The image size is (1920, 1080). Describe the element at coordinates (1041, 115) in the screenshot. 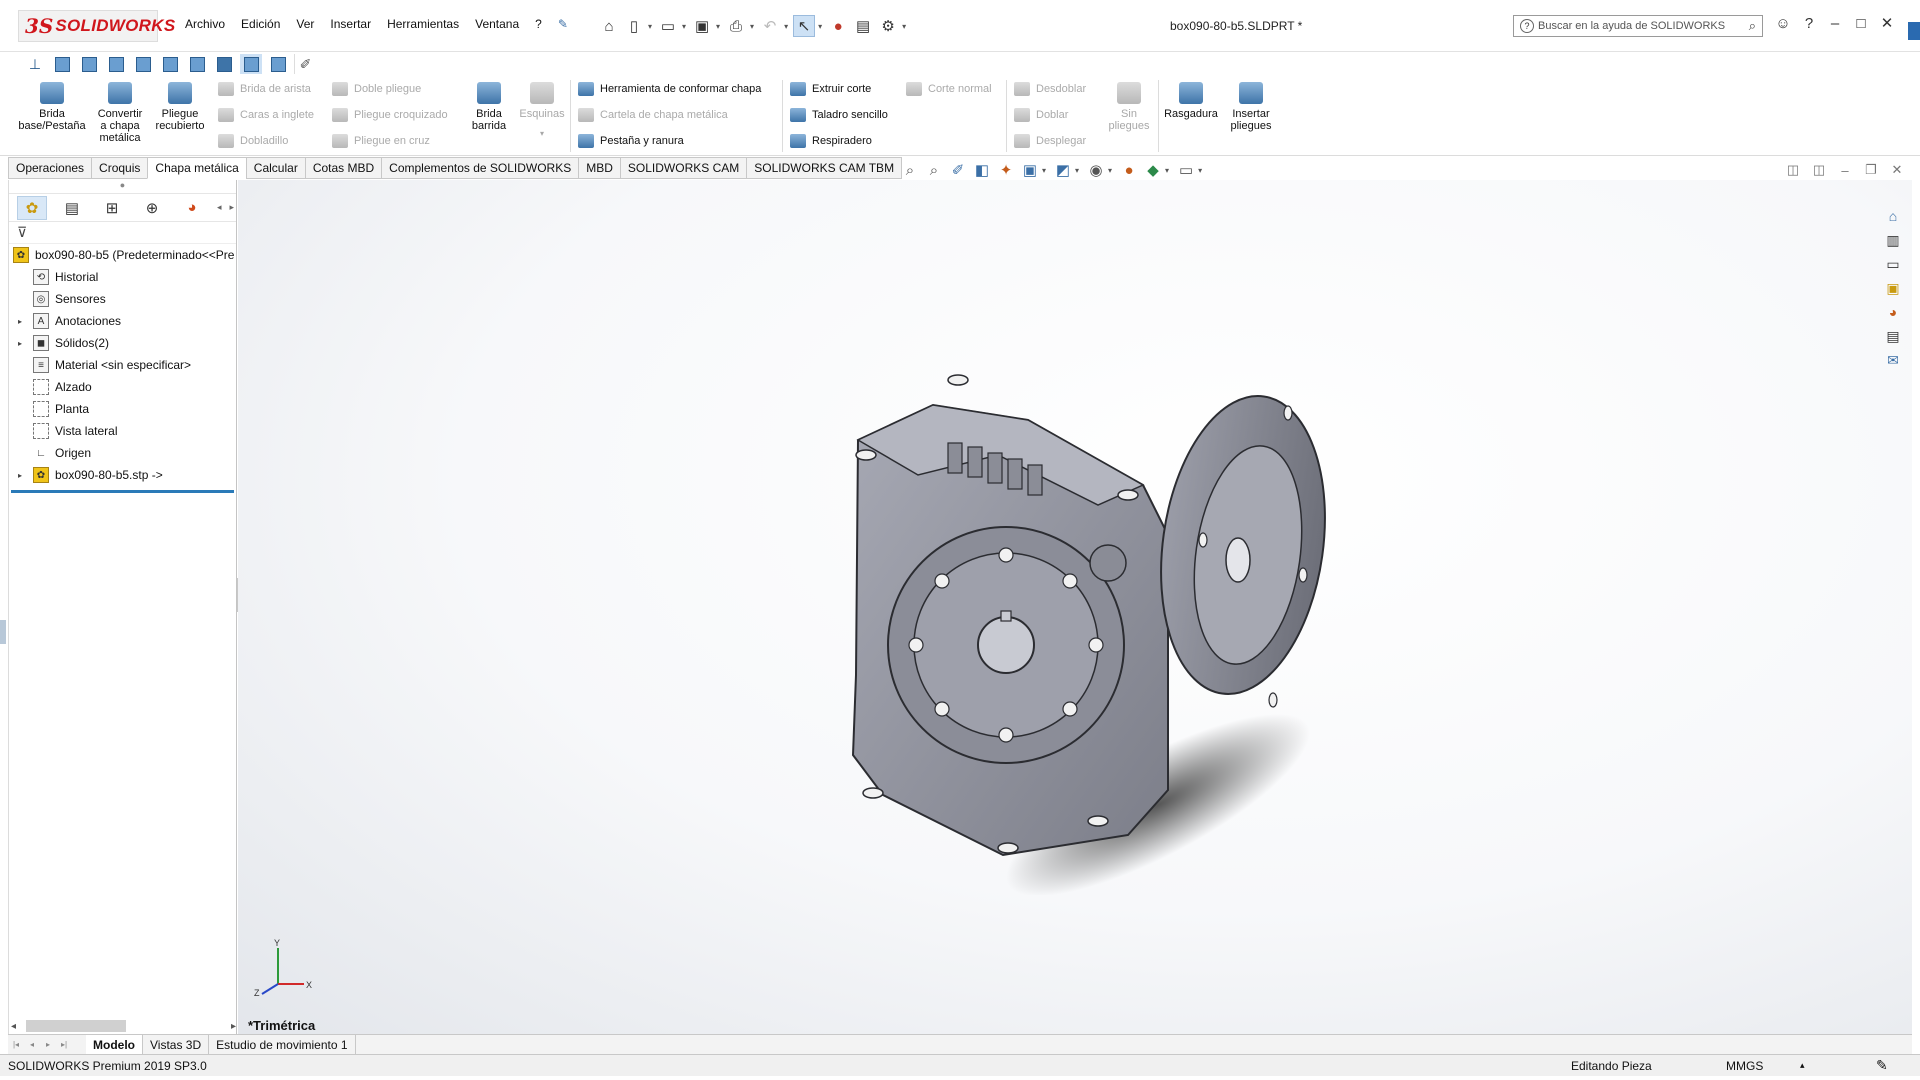

I see `doblar-button: Doblar` at that location.